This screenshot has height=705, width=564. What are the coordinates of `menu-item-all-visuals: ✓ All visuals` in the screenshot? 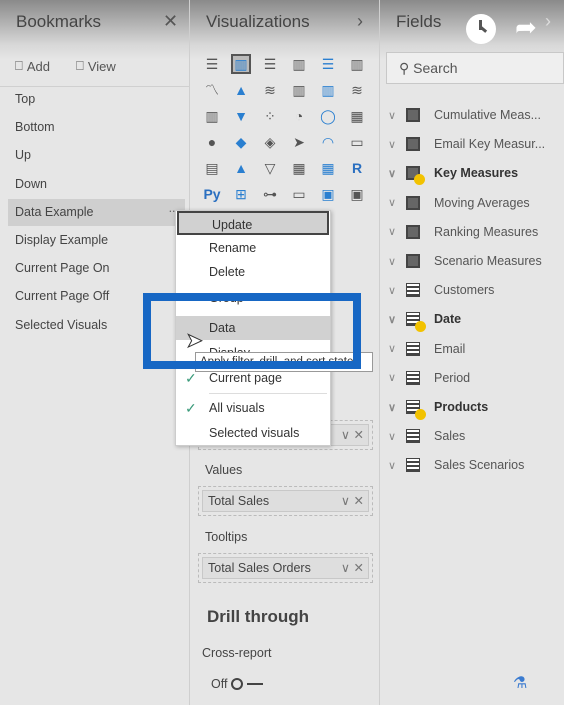 It's located at (253, 408).